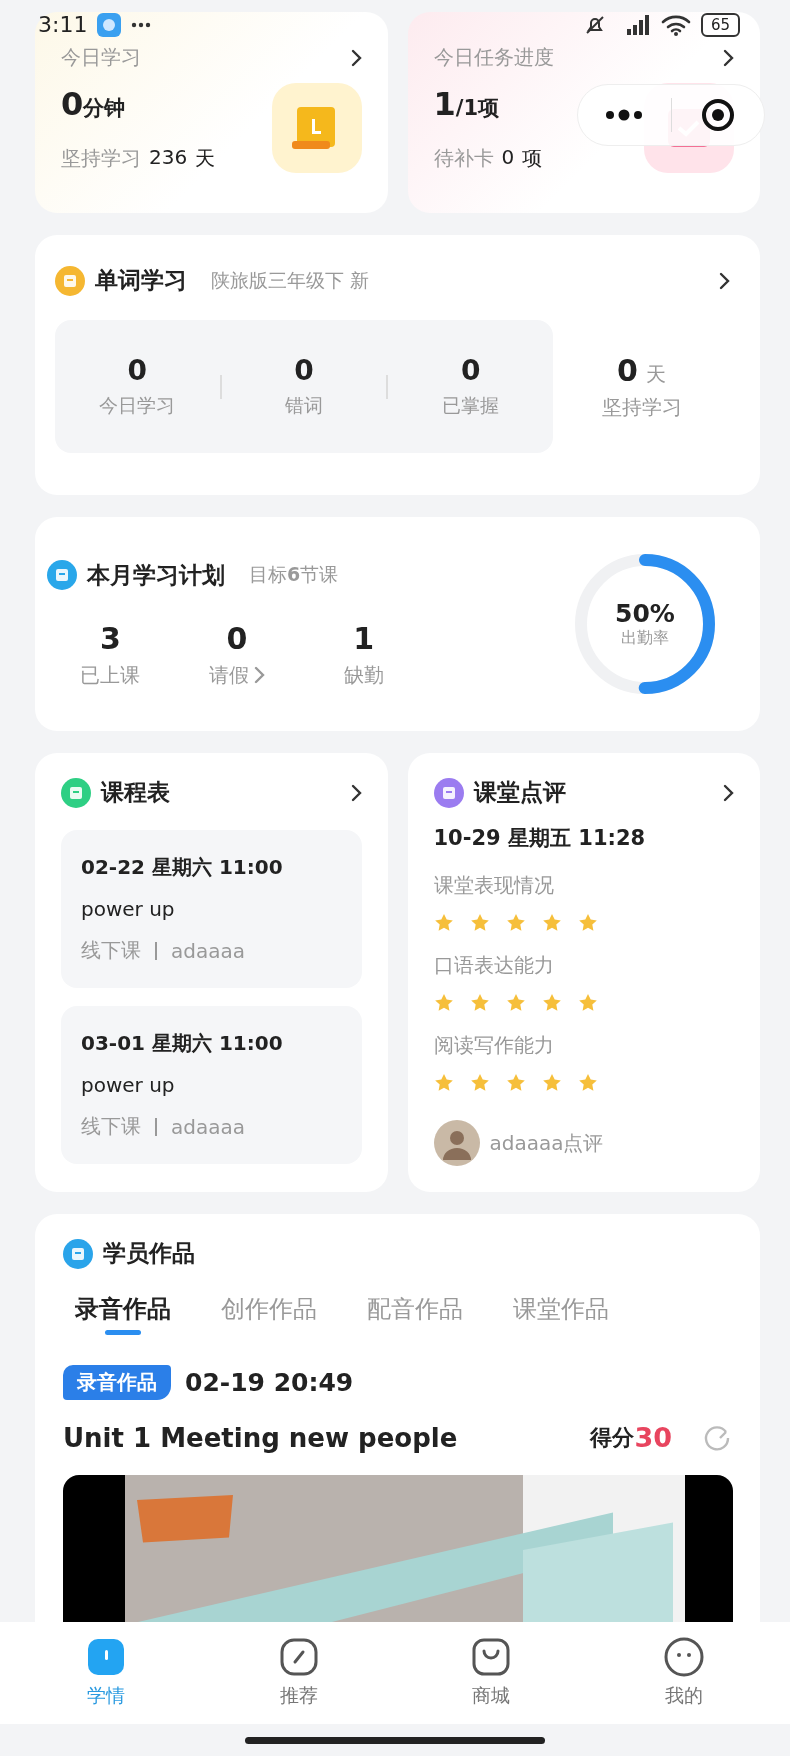 Image resolution: width=790 pixels, height=1756 pixels. Describe the element at coordinates (149, 1253) in the screenshot. I see `section-title: 学员作品` at that location.